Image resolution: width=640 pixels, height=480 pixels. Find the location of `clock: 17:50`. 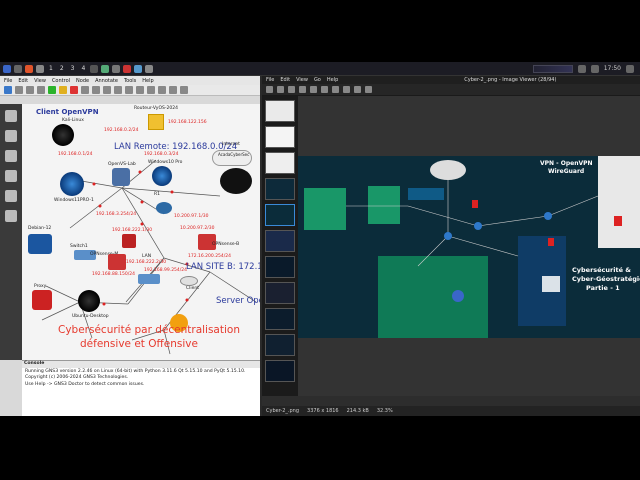

clock: 17:50 is located at coordinates (612, 68).